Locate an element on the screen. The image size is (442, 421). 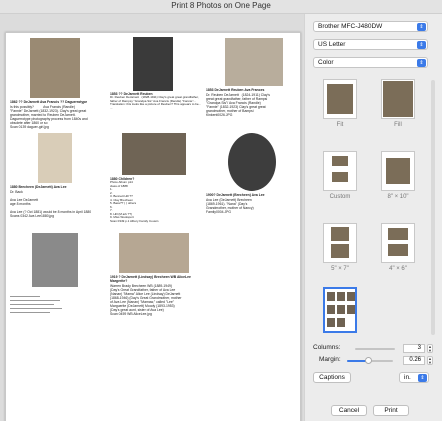
units-select: in. ⇕ is located at coordinates (414, 377).